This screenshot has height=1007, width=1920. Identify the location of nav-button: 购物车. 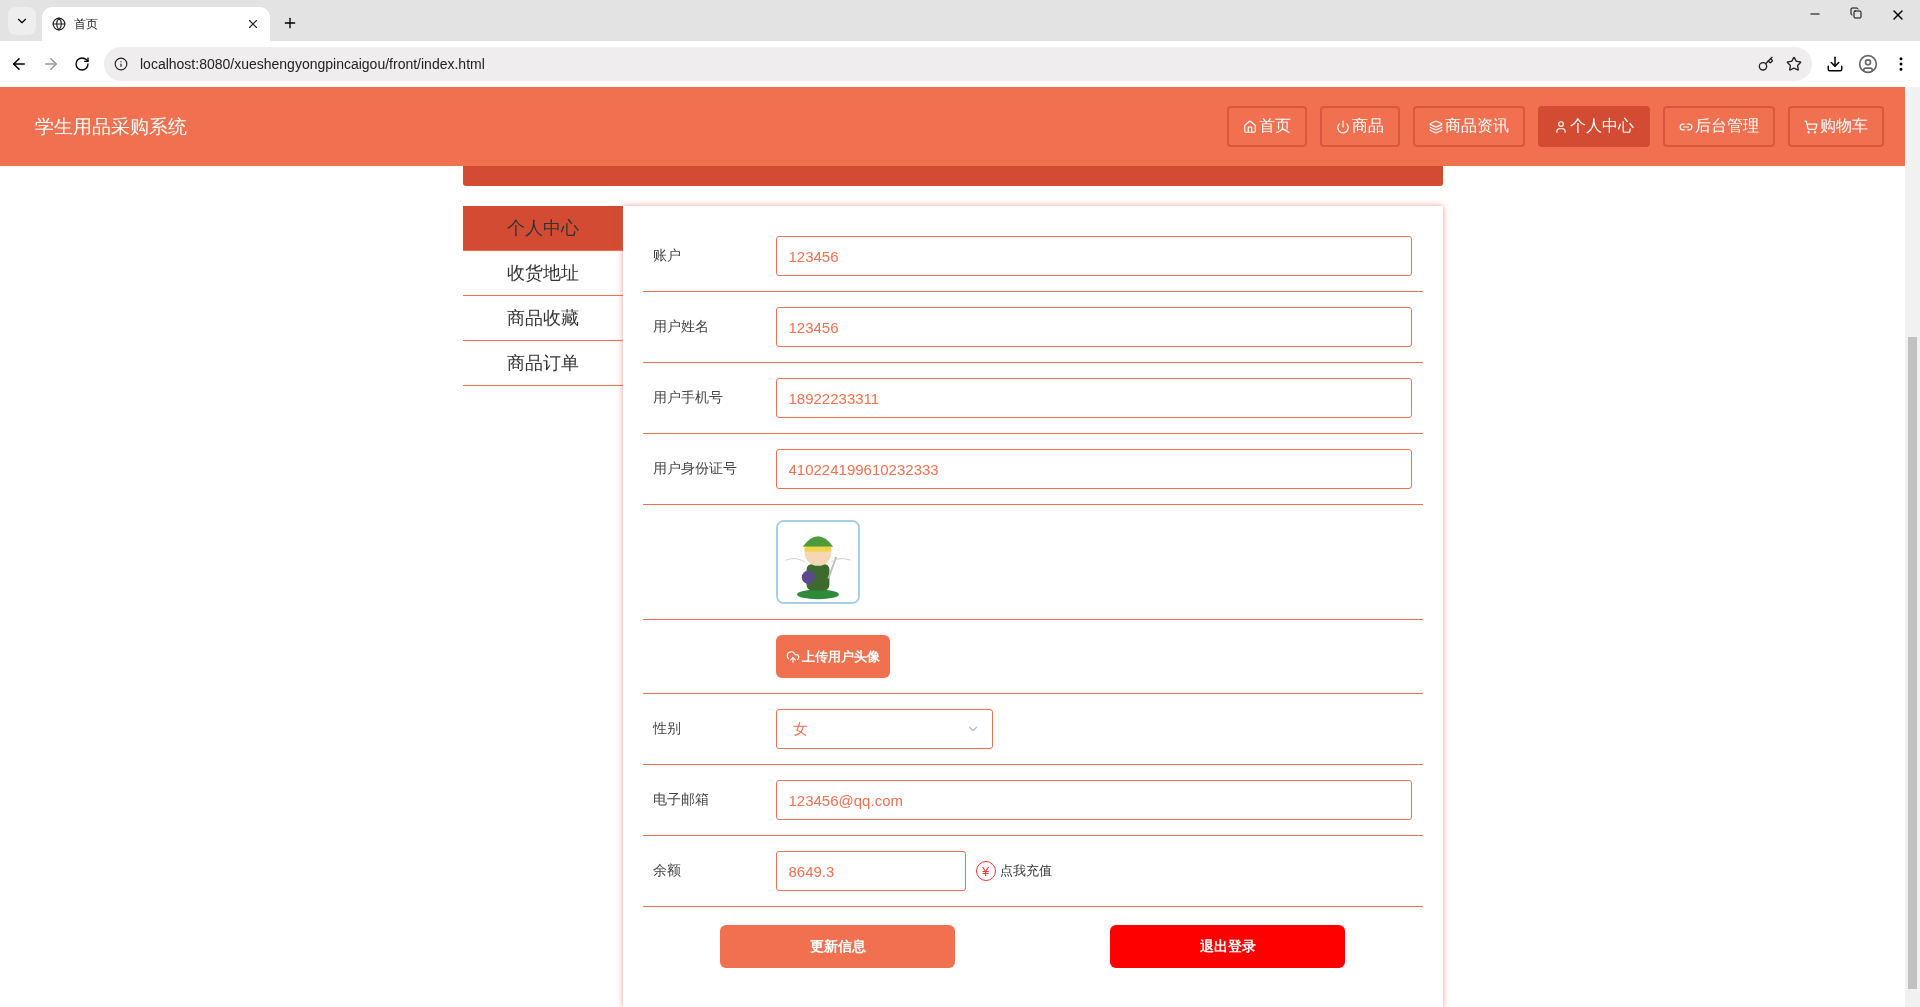
(1836, 126).